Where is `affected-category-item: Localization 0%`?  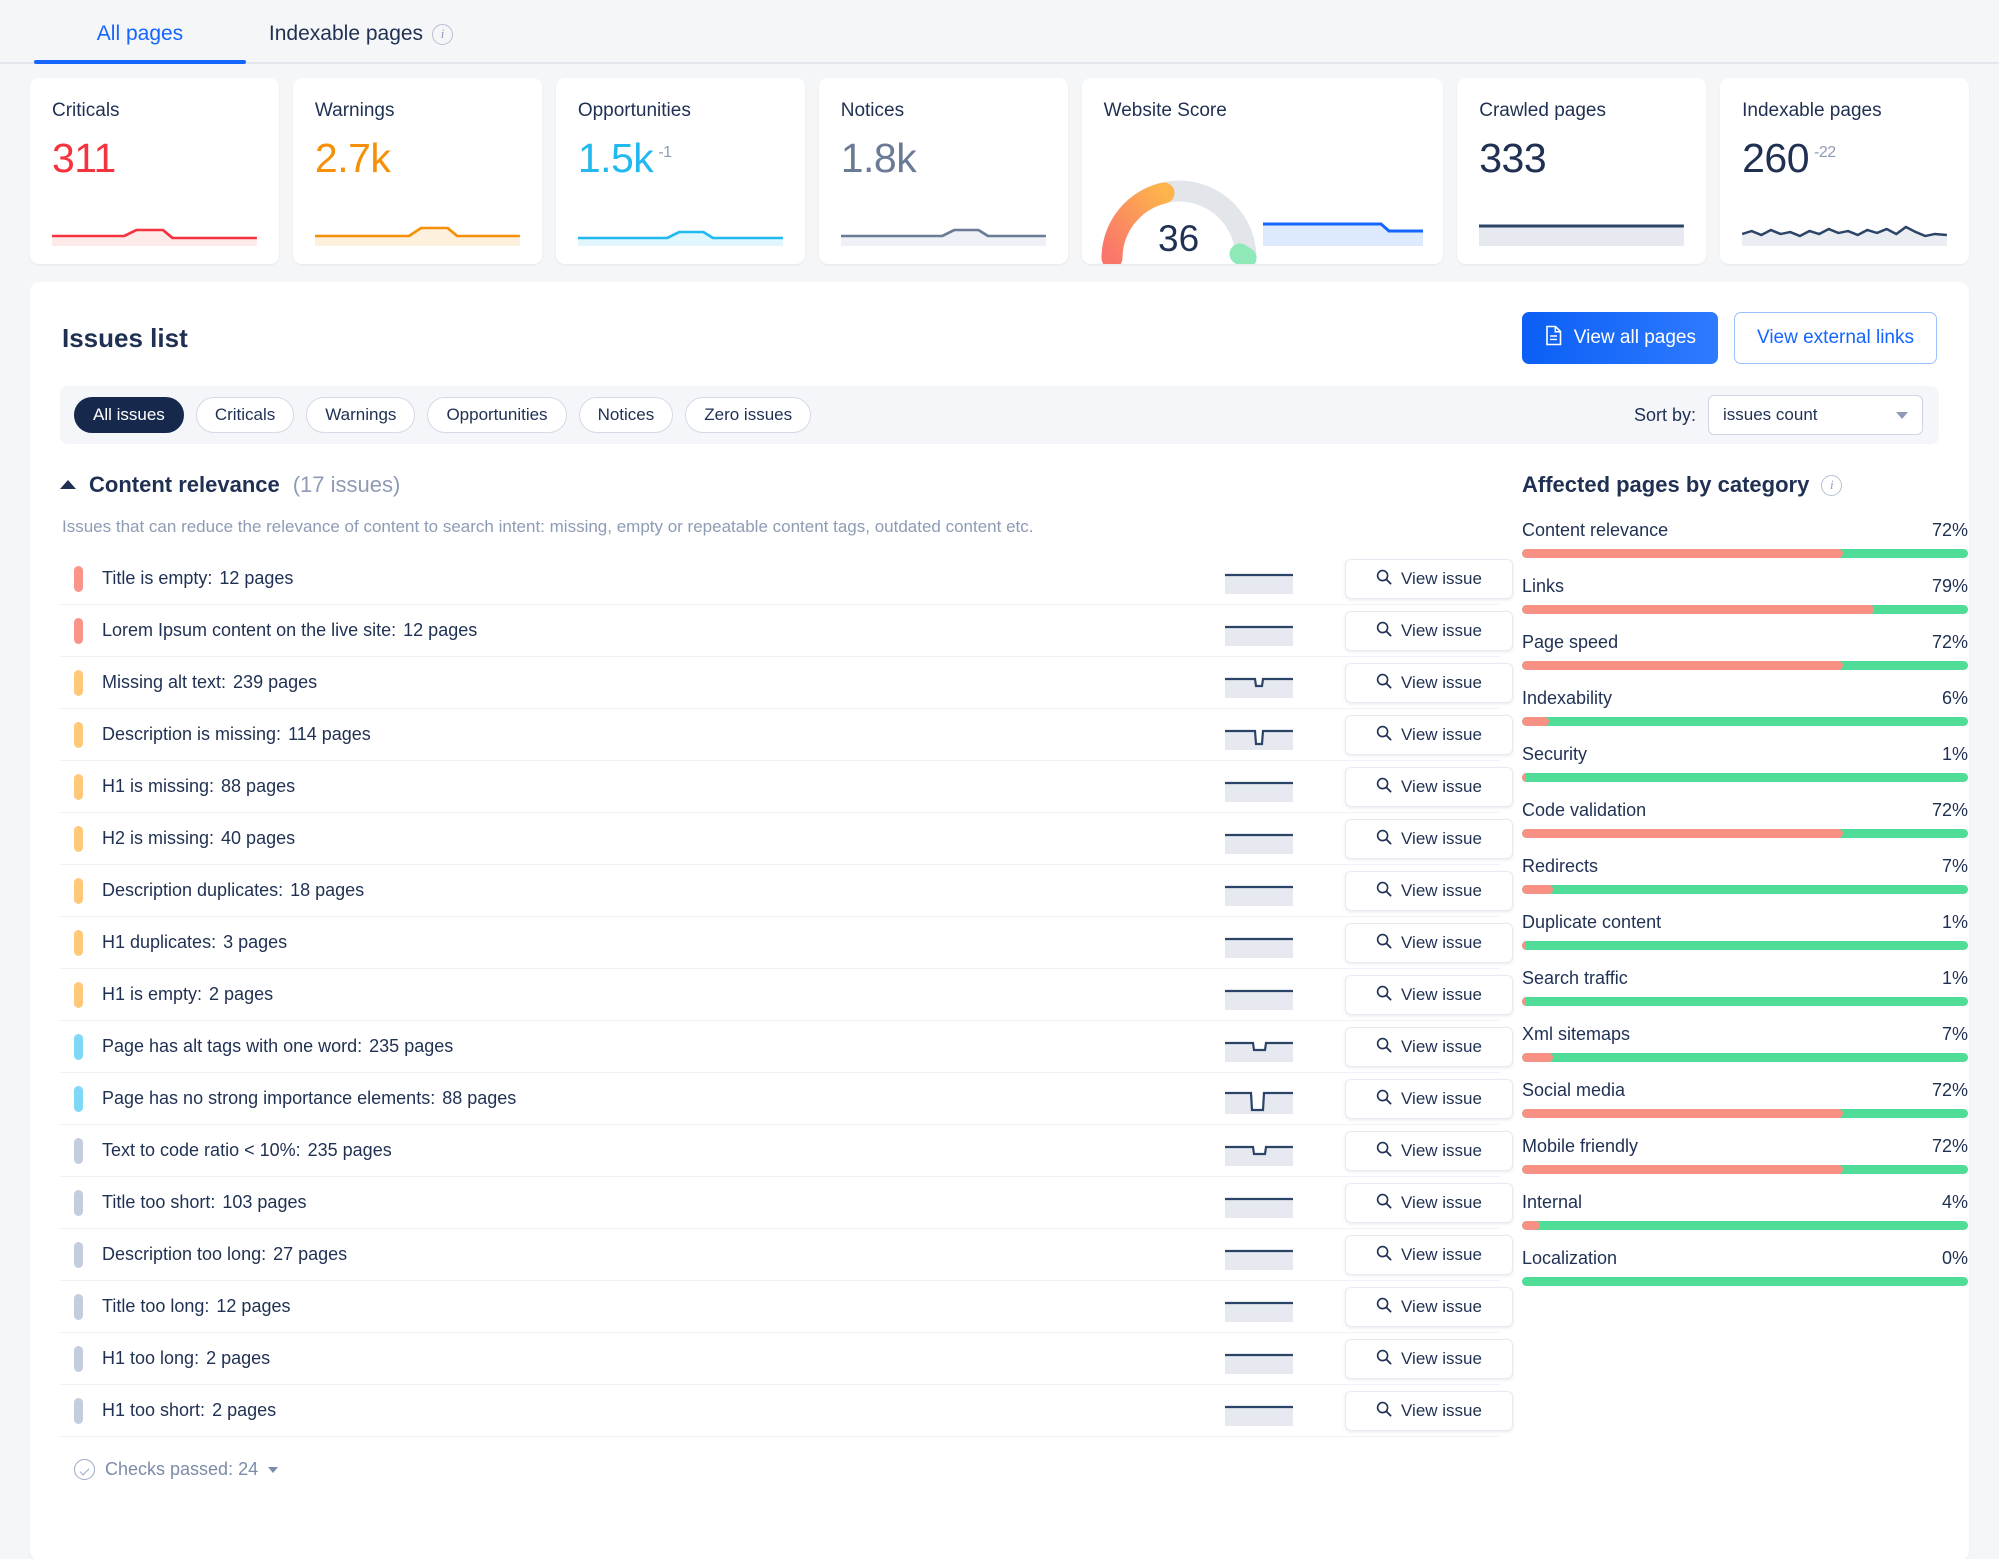 affected-category-item: Localization 0% is located at coordinates (1745, 1267).